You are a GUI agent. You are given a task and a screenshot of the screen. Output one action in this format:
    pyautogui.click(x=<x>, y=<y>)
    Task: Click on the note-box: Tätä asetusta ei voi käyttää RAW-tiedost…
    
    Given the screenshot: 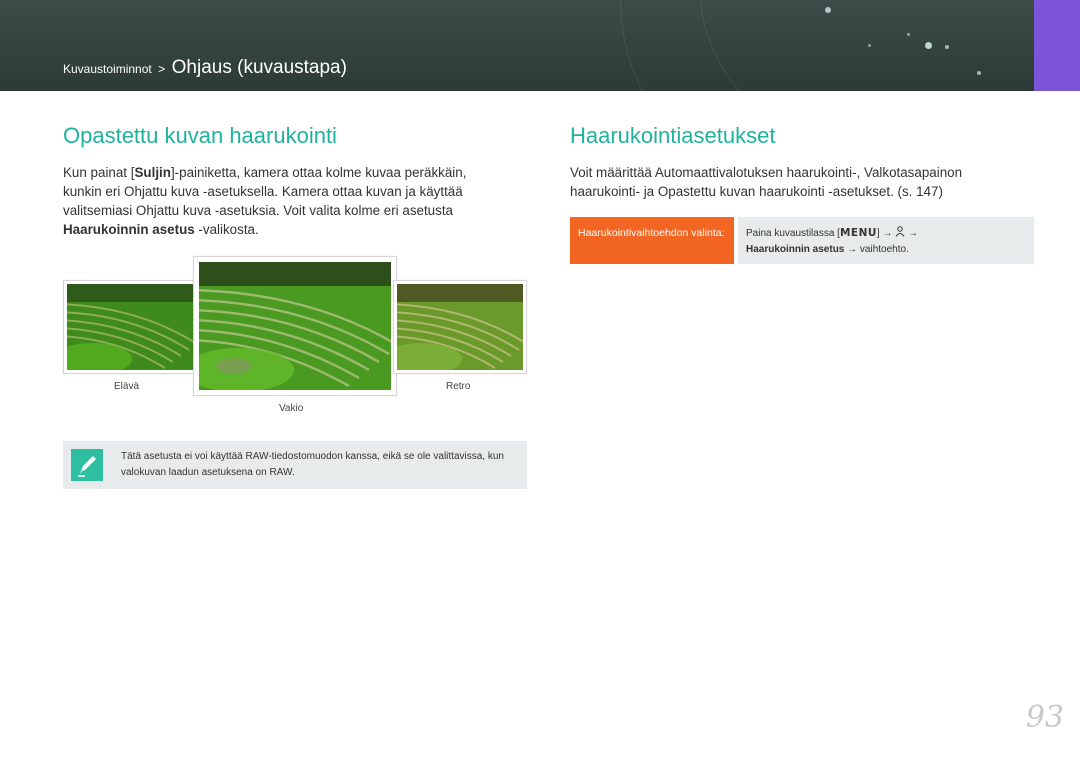 What is the action you would take?
    pyautogui.click(x=295, y=465)
    